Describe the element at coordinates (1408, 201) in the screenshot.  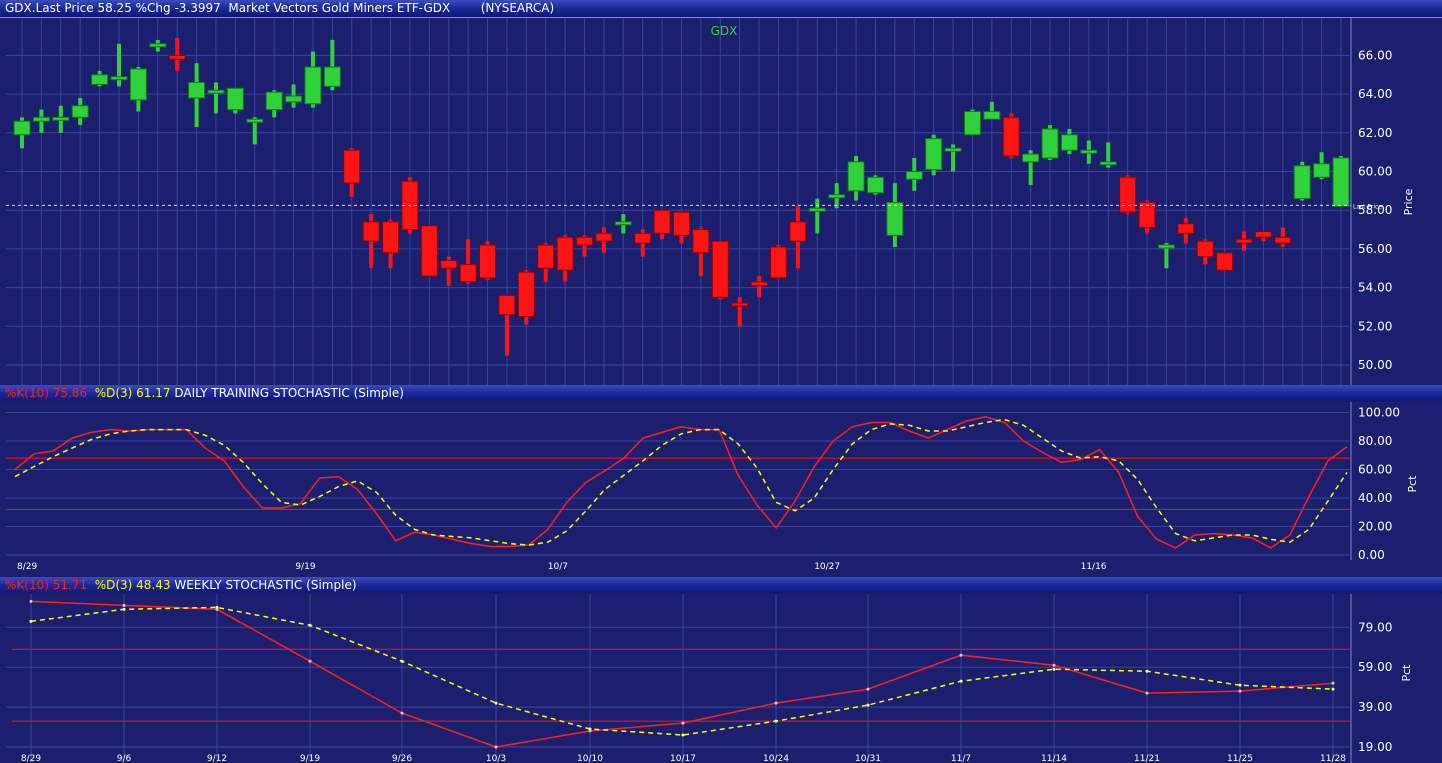
I see `price-ylabel: Price` at that location.